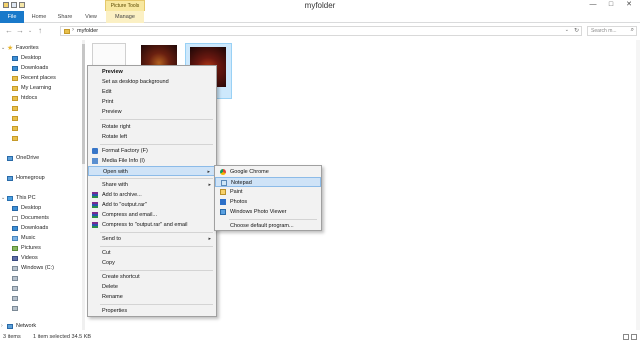 The height and width of the screenshot is (342, 640). I want to click on menu-item-cut: Cut, so click(152, 253).